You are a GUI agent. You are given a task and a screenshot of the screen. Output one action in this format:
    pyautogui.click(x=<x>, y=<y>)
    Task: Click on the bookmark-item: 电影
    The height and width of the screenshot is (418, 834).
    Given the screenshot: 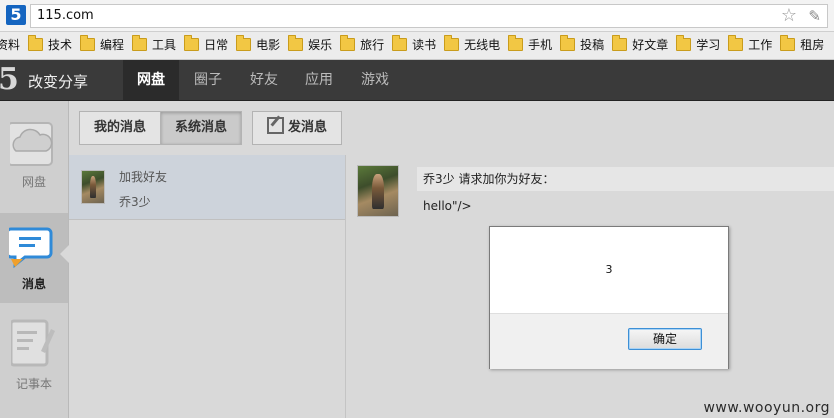 What is the action you would take?
    pyautogui.click(x=258, y=45)
    